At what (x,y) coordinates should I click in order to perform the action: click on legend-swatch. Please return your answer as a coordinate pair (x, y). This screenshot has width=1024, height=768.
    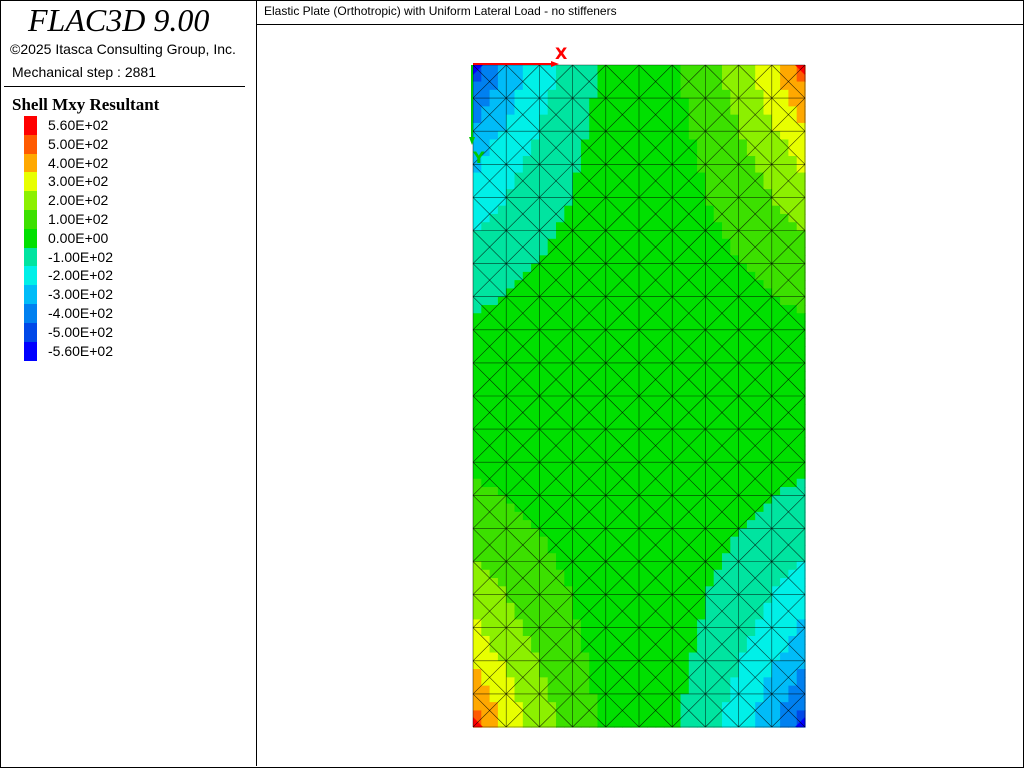
    Looking at the image, I should click on (30, 163).